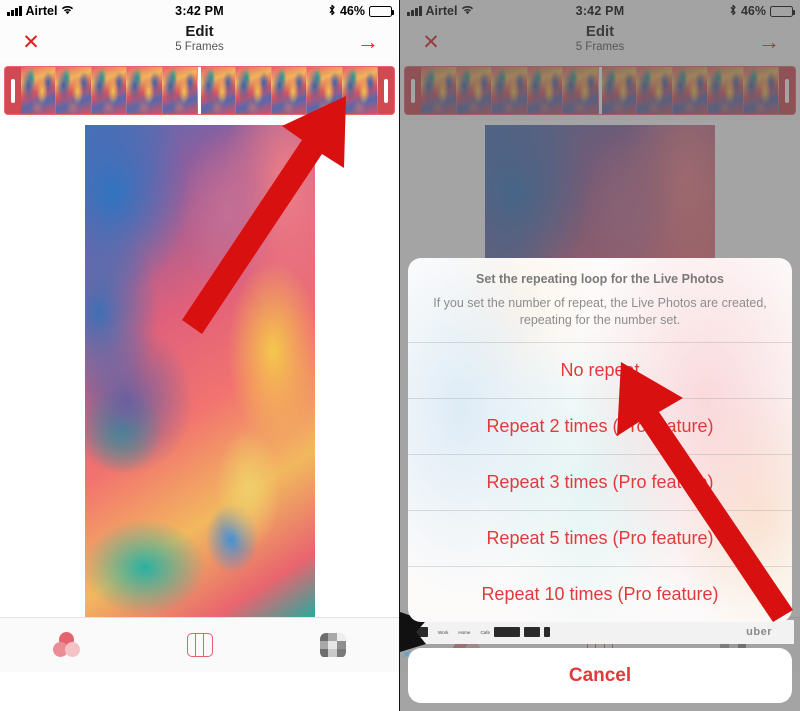  I want to click on filmstrip, so click(199, 90).